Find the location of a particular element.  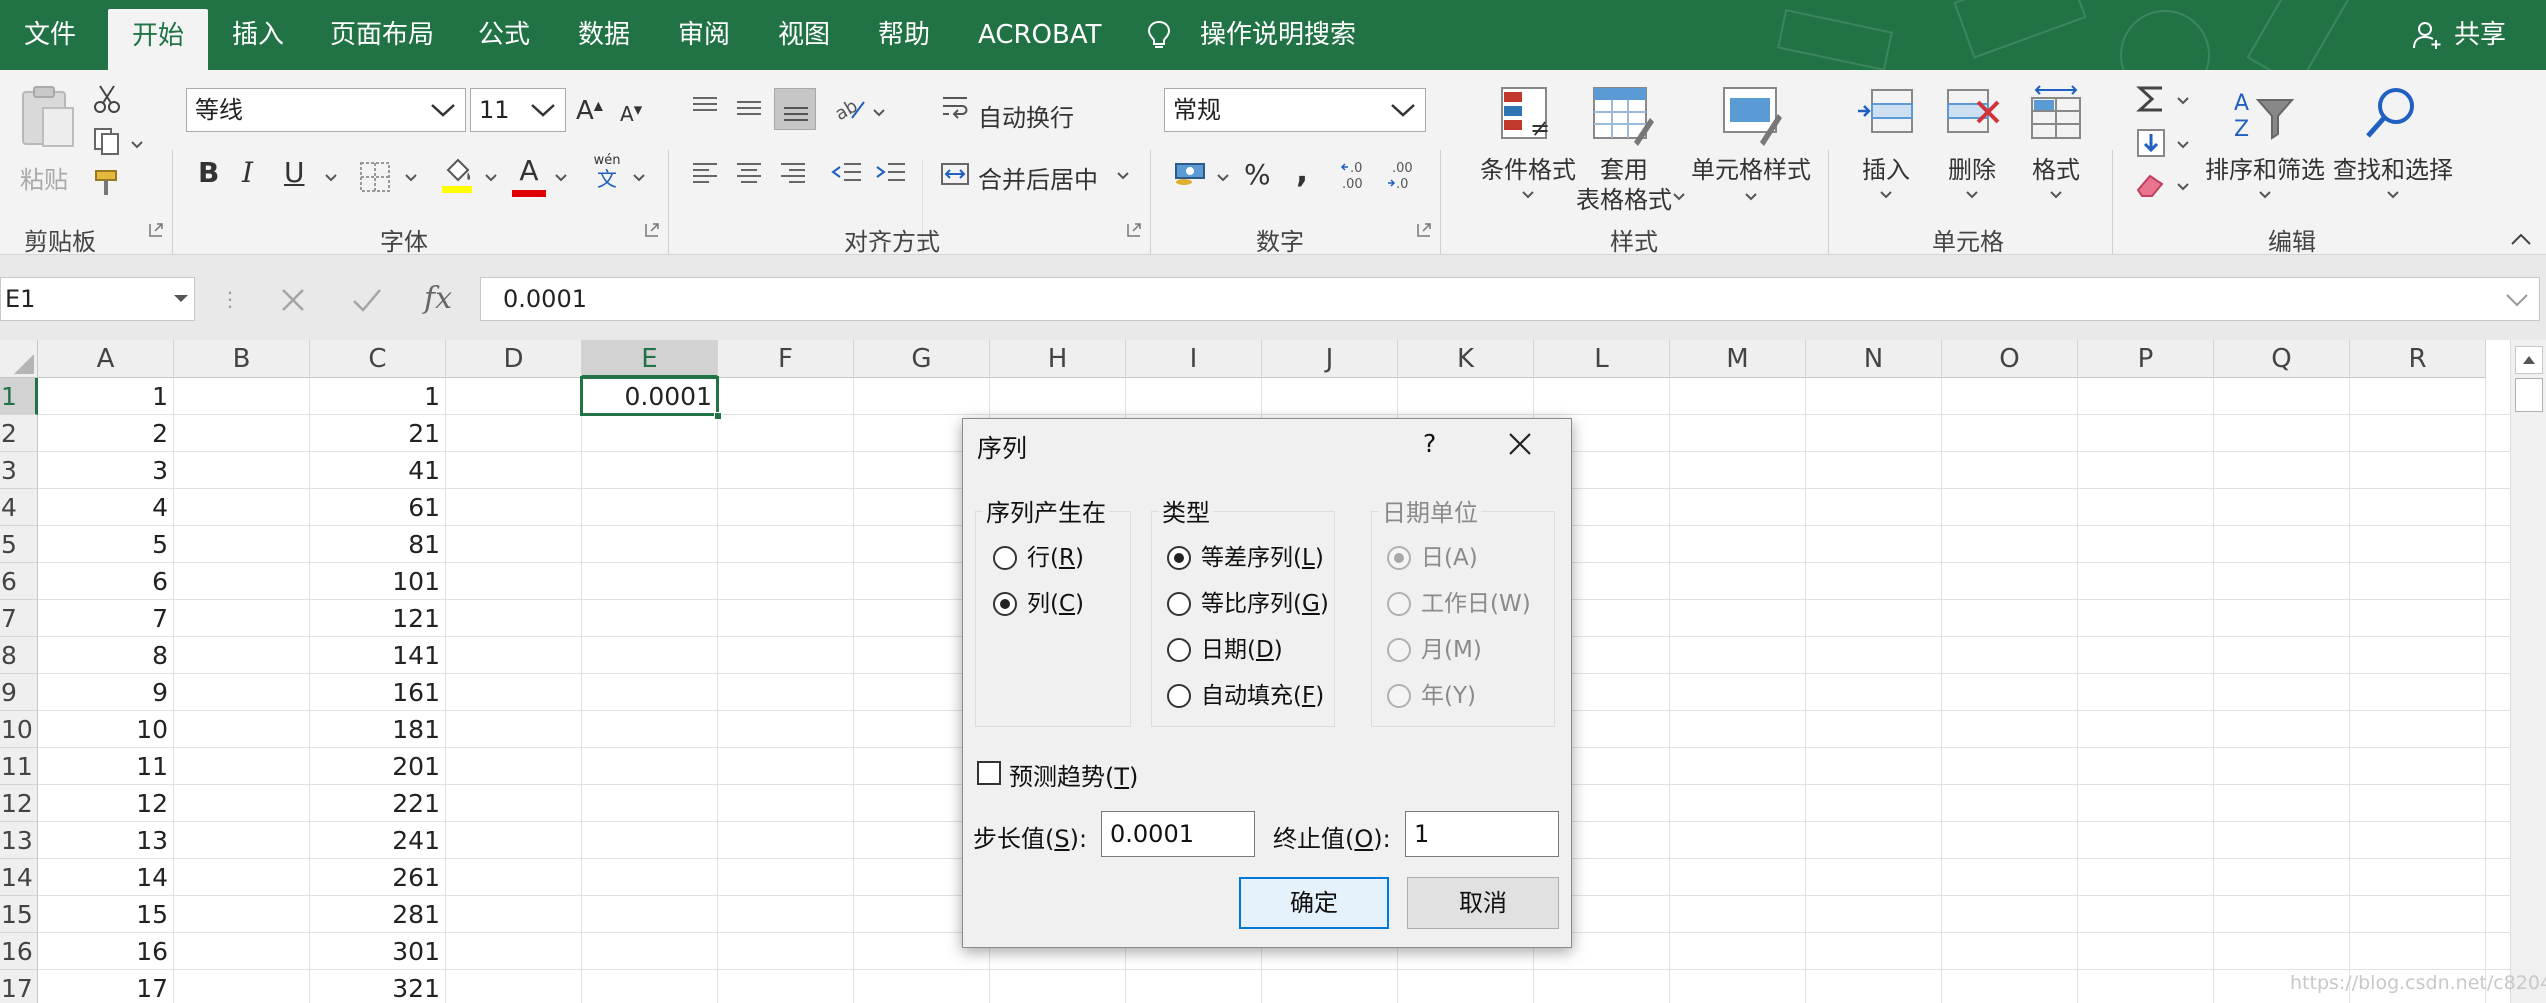

shrink-font-button: A▼ is located at coordinates (631, 114).